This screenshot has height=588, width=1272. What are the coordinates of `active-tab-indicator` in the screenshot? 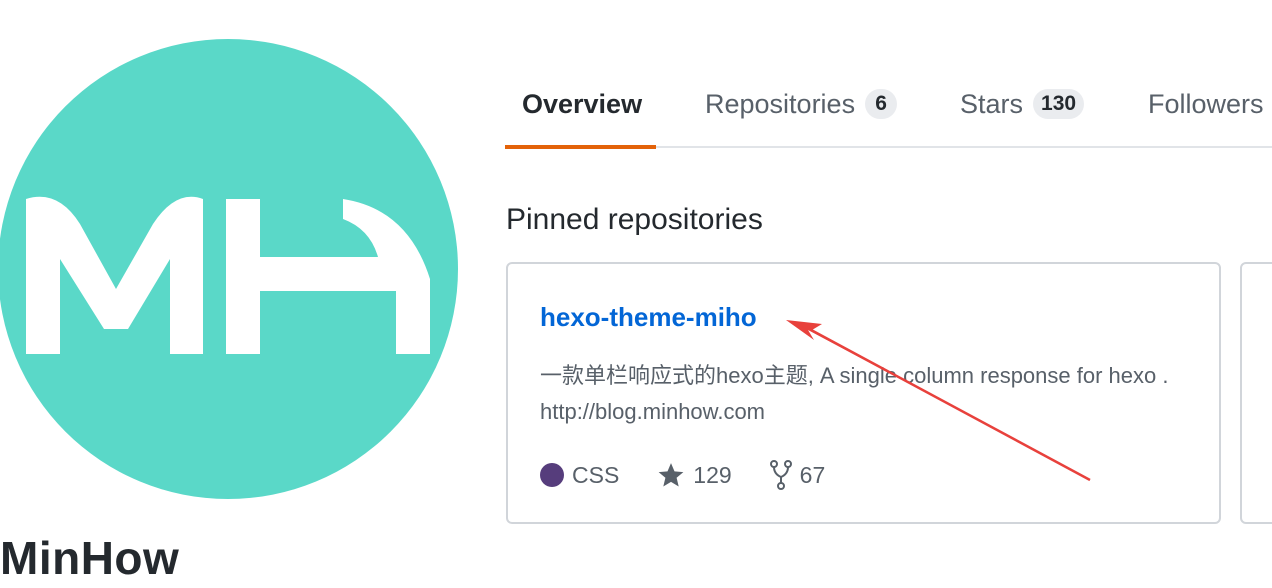 It's located at (580, 147).